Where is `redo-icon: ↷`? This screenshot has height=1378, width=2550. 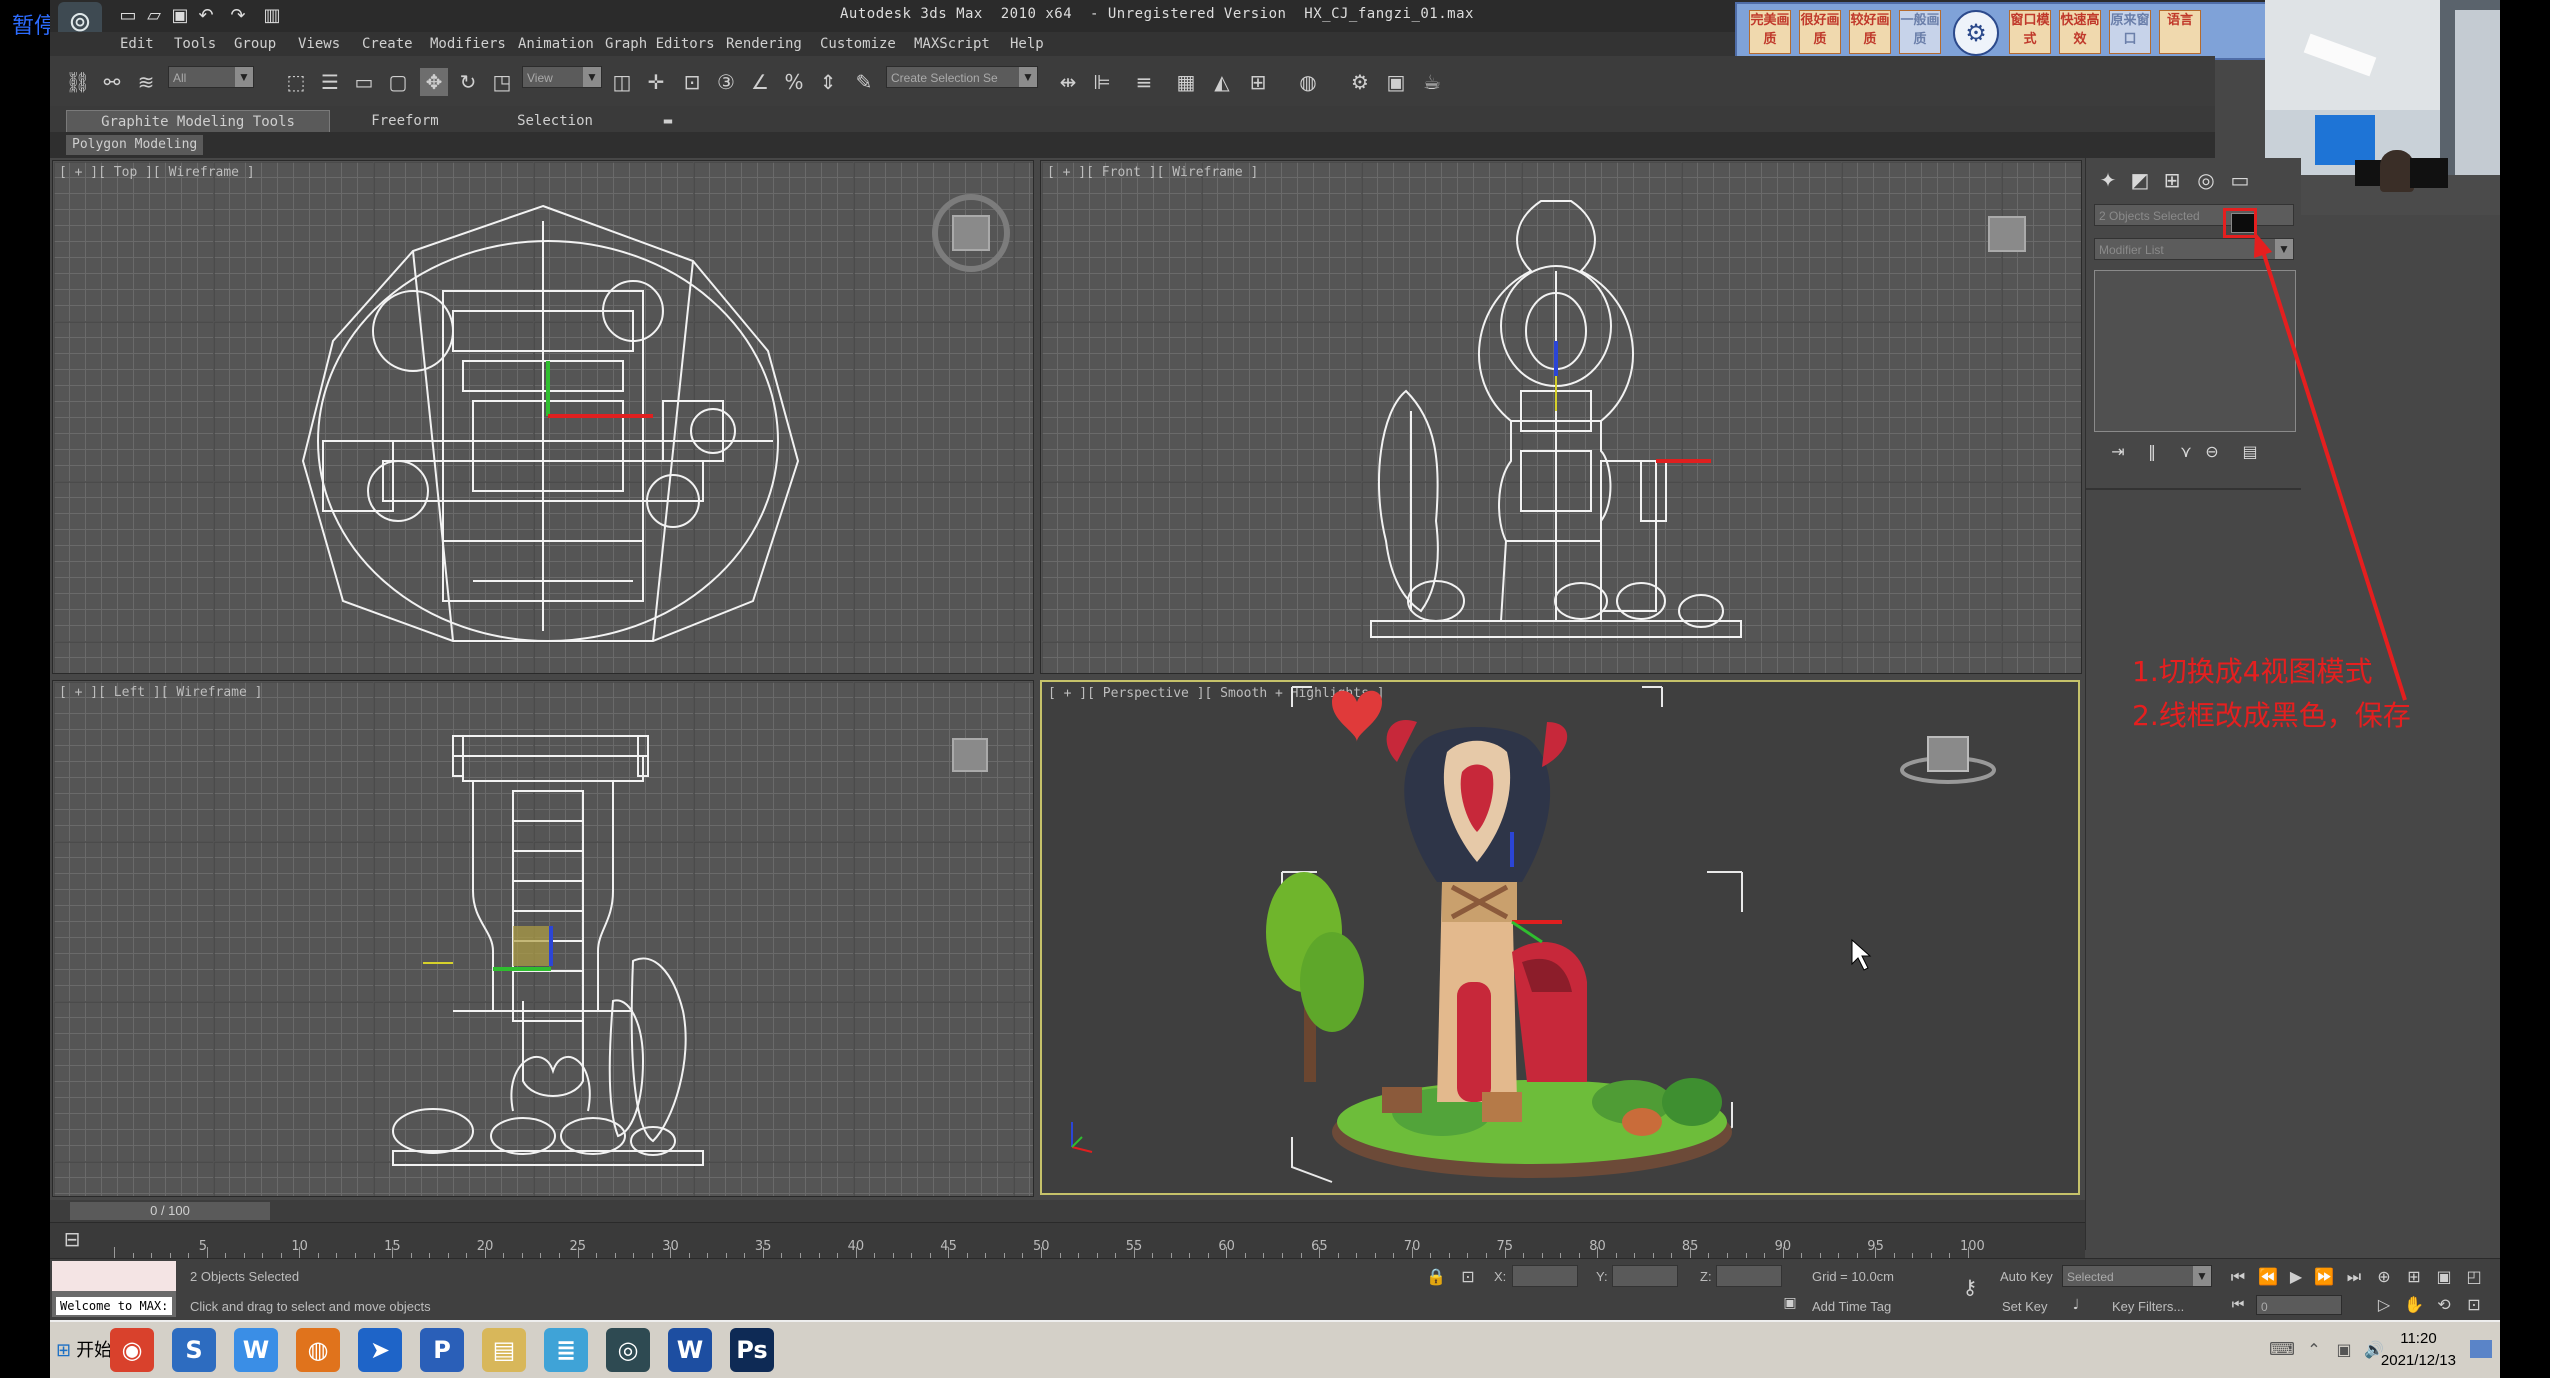 redo-icon: ↷ is located at coordinates (238, 16).